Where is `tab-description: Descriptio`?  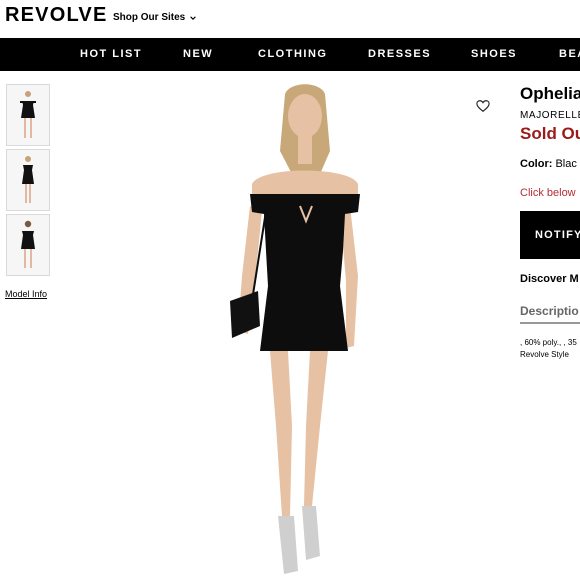 tab-description: Descriptio is located at coordinates (549, 311).